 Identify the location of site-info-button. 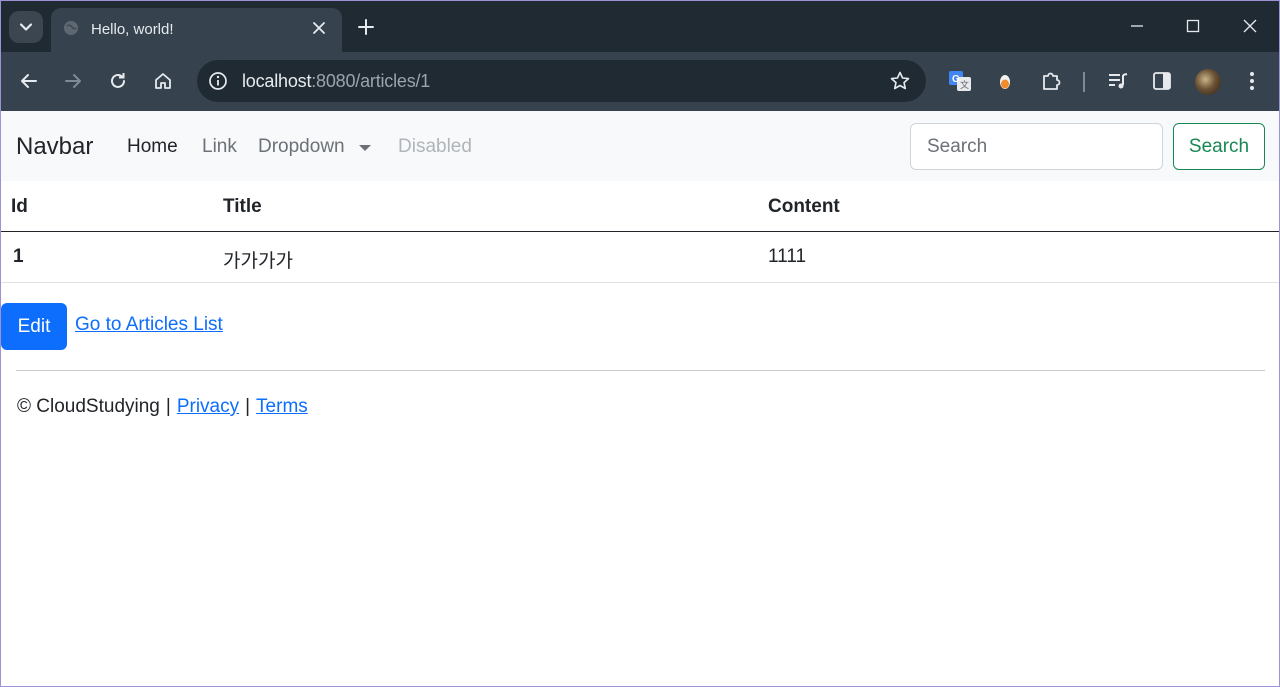
(218, 81).